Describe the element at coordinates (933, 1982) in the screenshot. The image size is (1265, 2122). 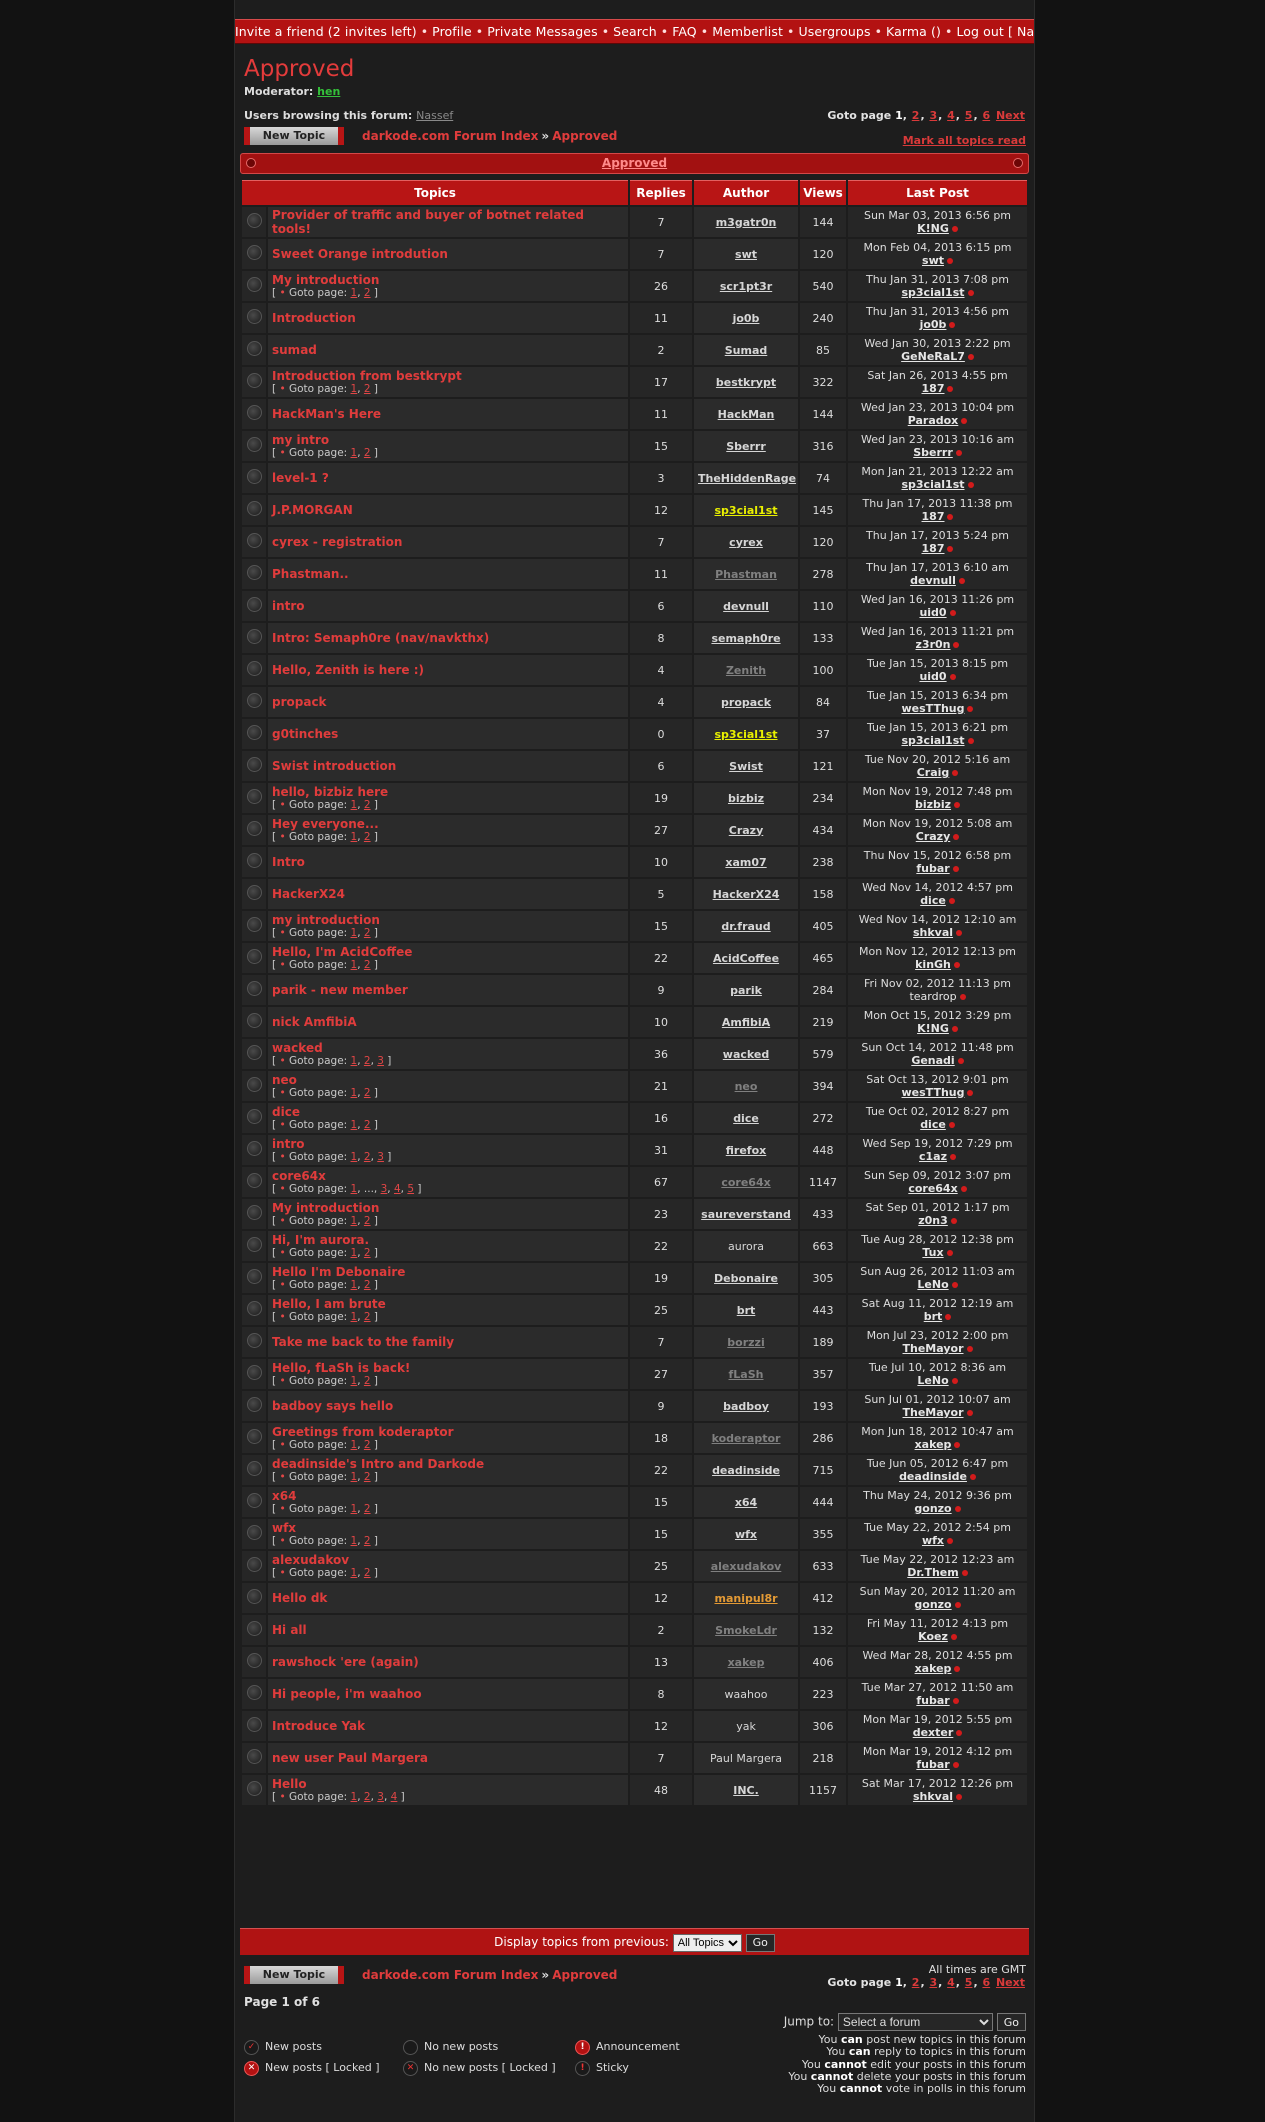
I see `page-link: 3` at that location.